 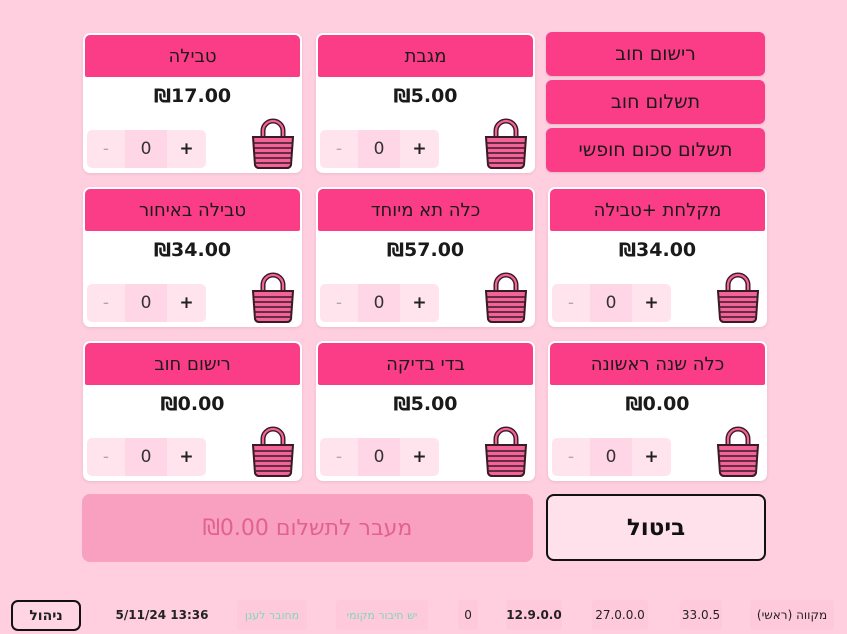 What do you see at coordinates (656, 527) in the screenshot?
I see `cancel-button: ביטול` at bounding box center [656, 527].